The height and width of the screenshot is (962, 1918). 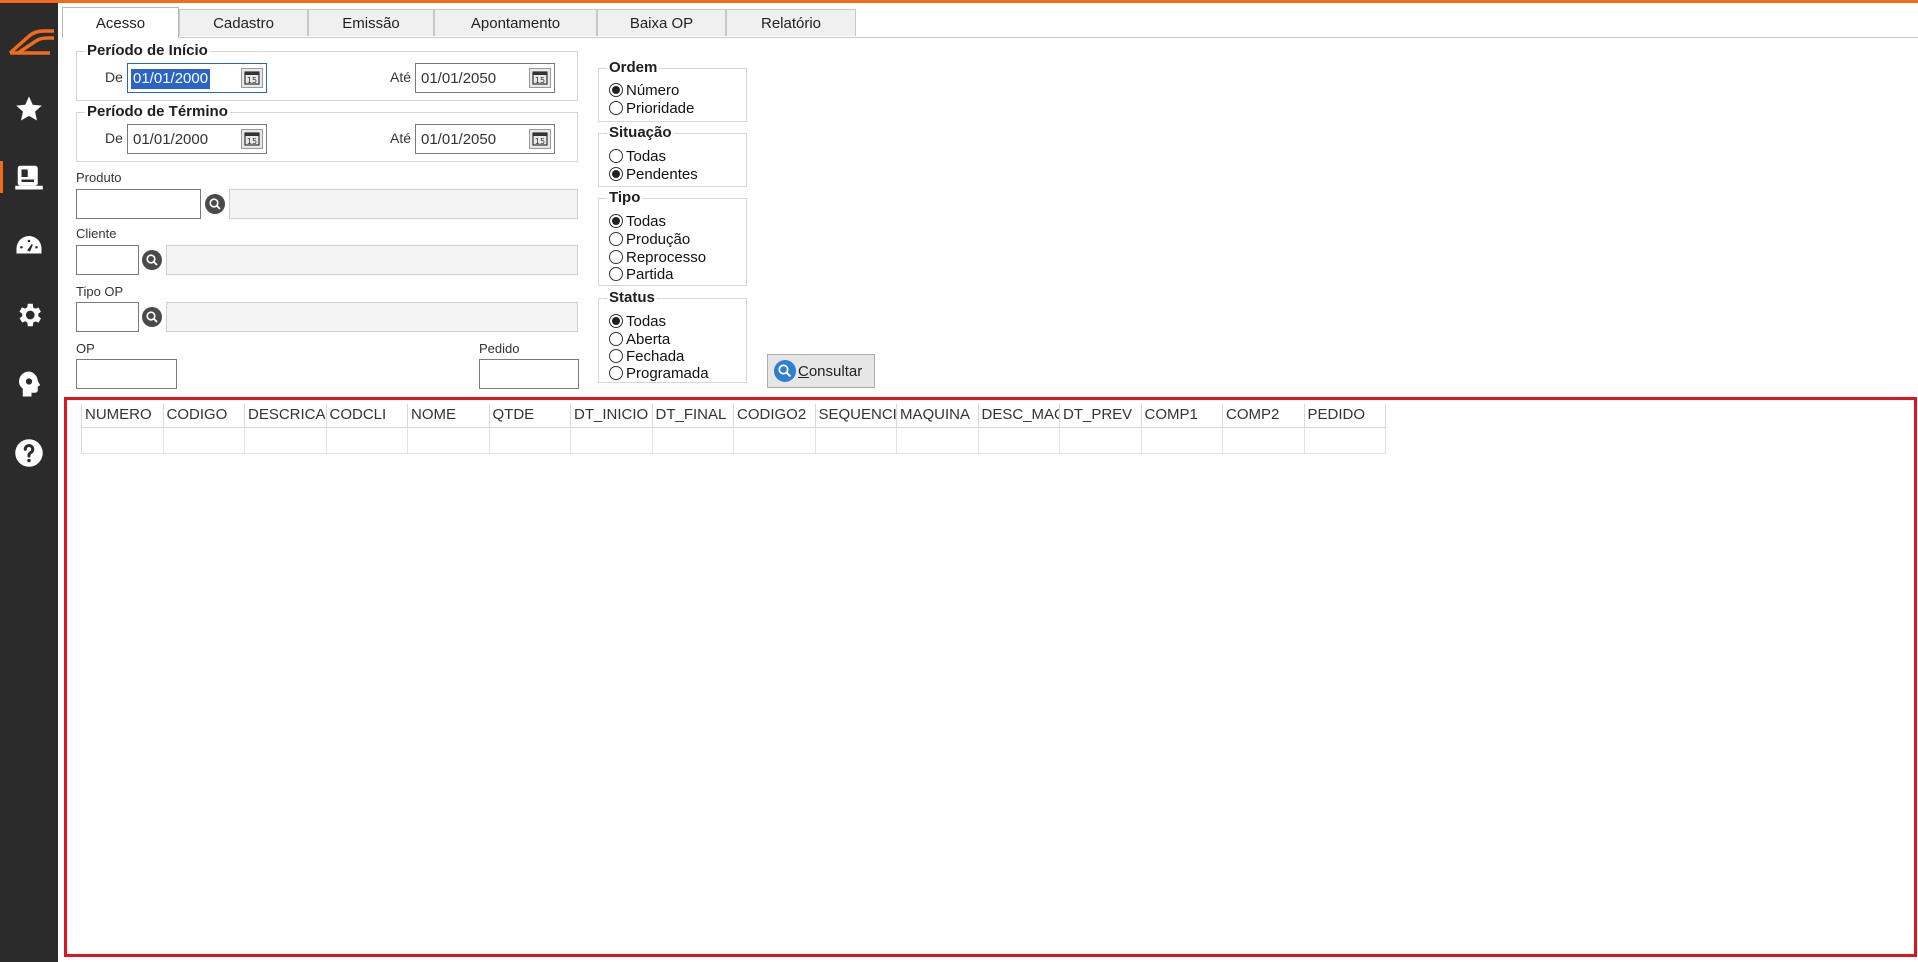 What do you see at coordinates (672, 336) in the screenshot?
I see `status-group: Status Todas Aberta Fechada Programada` at bounding box center [672, 336].